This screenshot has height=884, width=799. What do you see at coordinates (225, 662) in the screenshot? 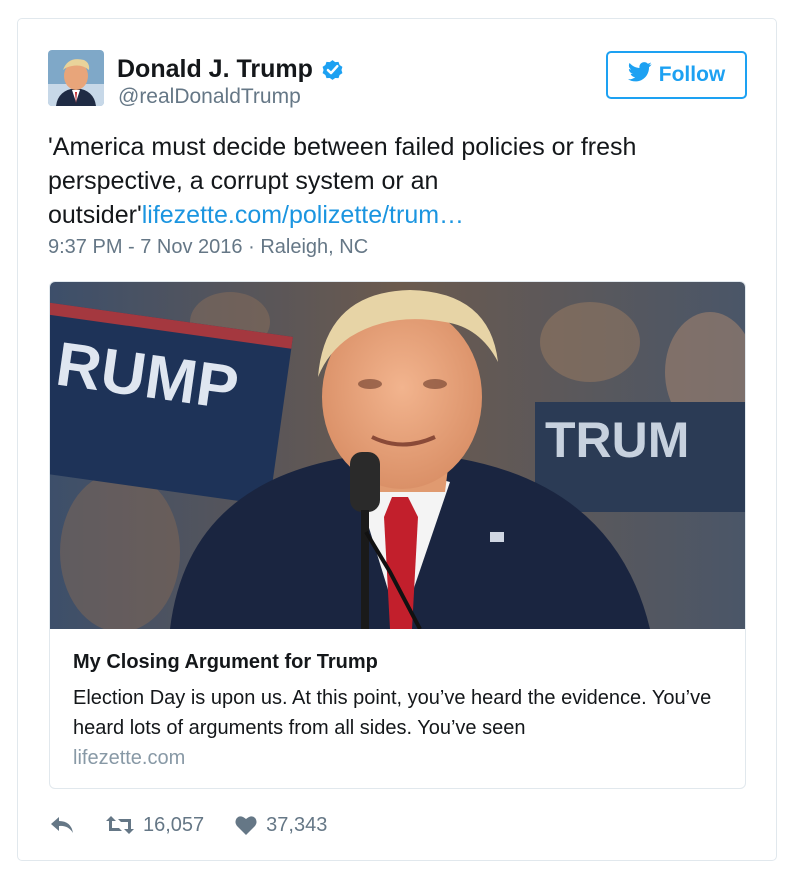
I see `card-title: My Closing Argument for Trump` at bounding box center [225, 662].